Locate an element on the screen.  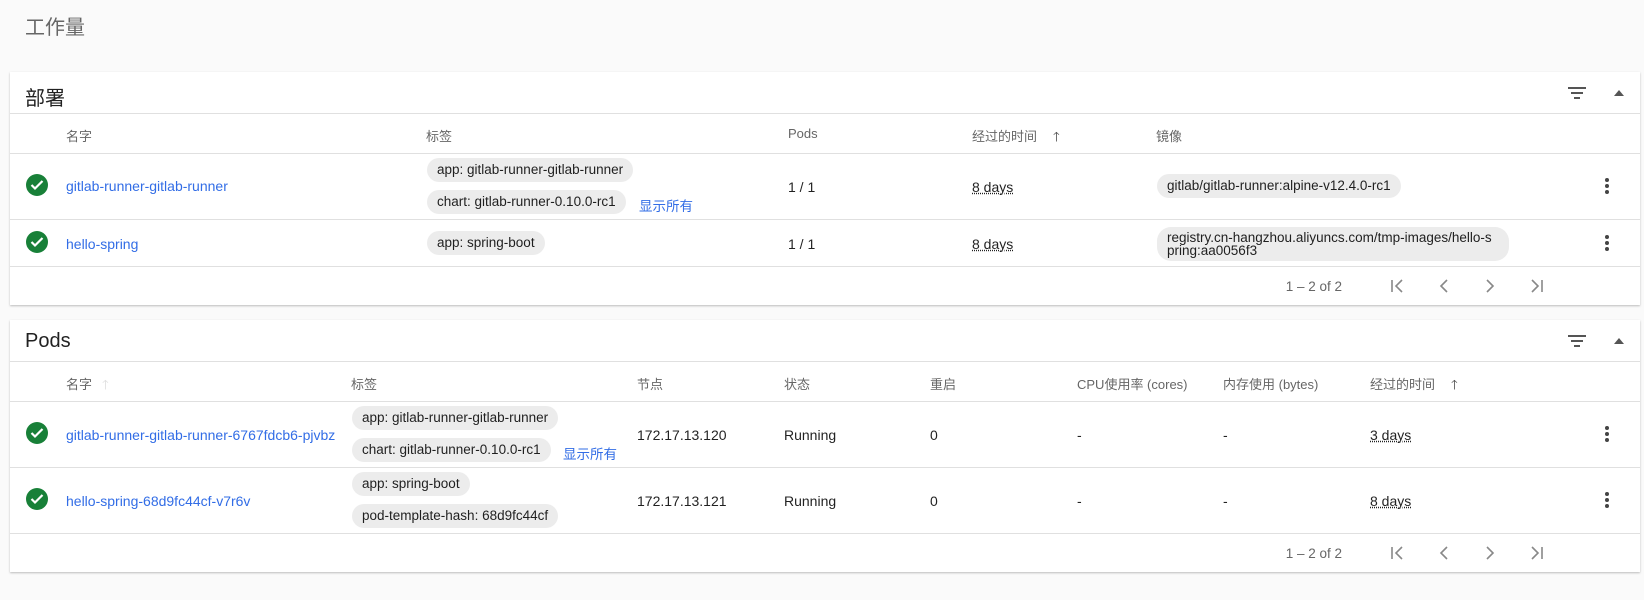
deployments-table-header: 名字 标签 Pods 经过的时间 🡑 镜像 is located at coordinates (825, 134).